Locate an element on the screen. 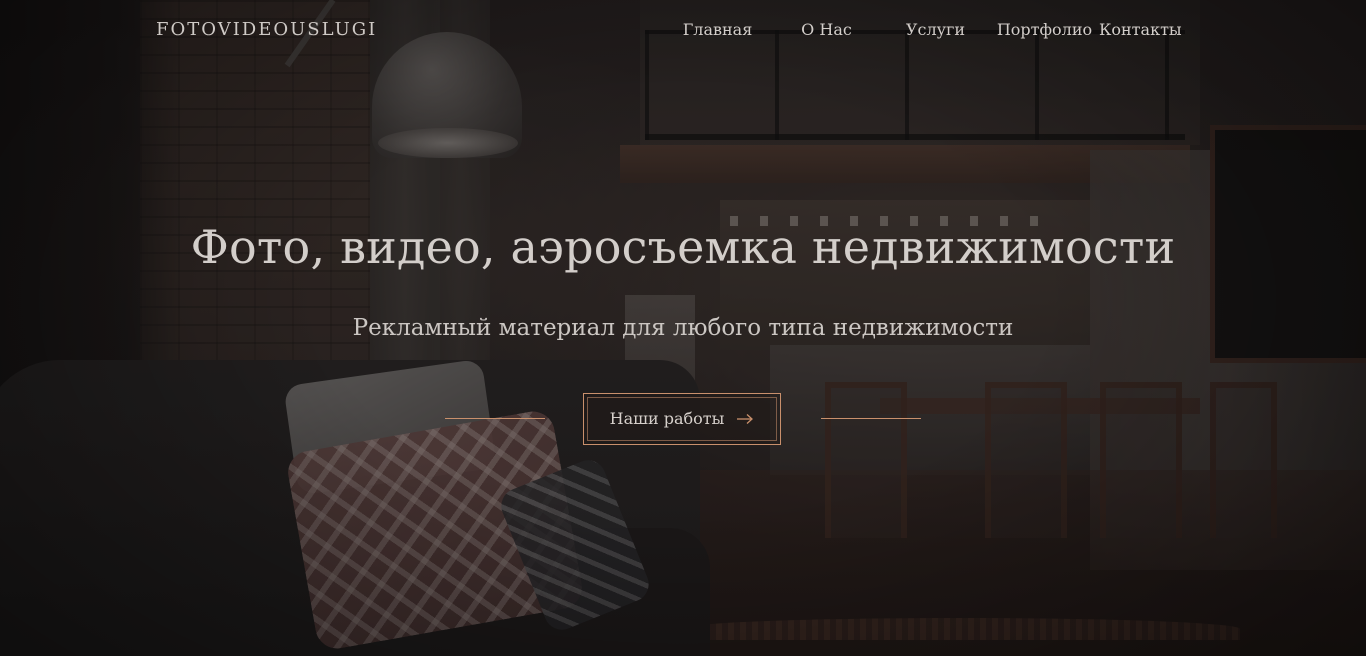 The width and height of the screenshot is (1366, 656). nav-item-contacts: Контакты is located at coordinates (1140, 30).